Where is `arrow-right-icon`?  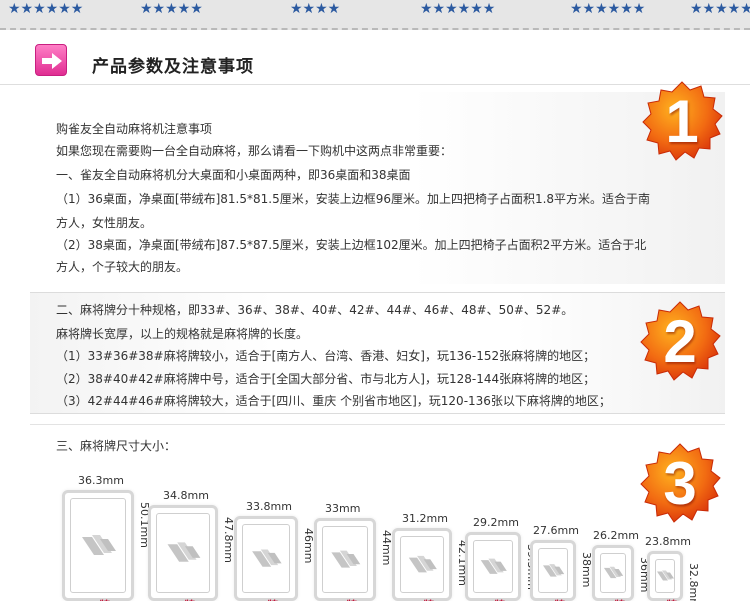
arrow-right-icon is located at coordinates (51, 60).